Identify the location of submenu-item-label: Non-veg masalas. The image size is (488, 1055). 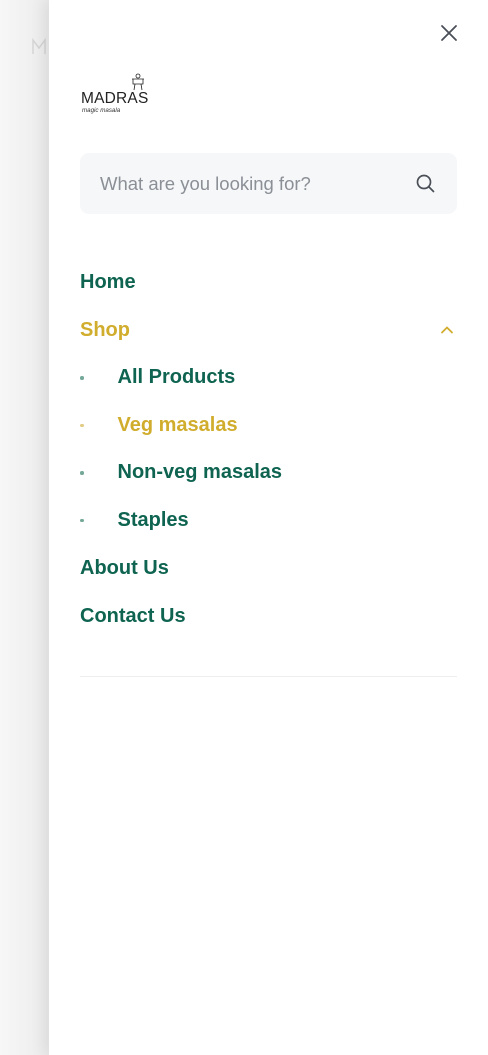
(200, 472).